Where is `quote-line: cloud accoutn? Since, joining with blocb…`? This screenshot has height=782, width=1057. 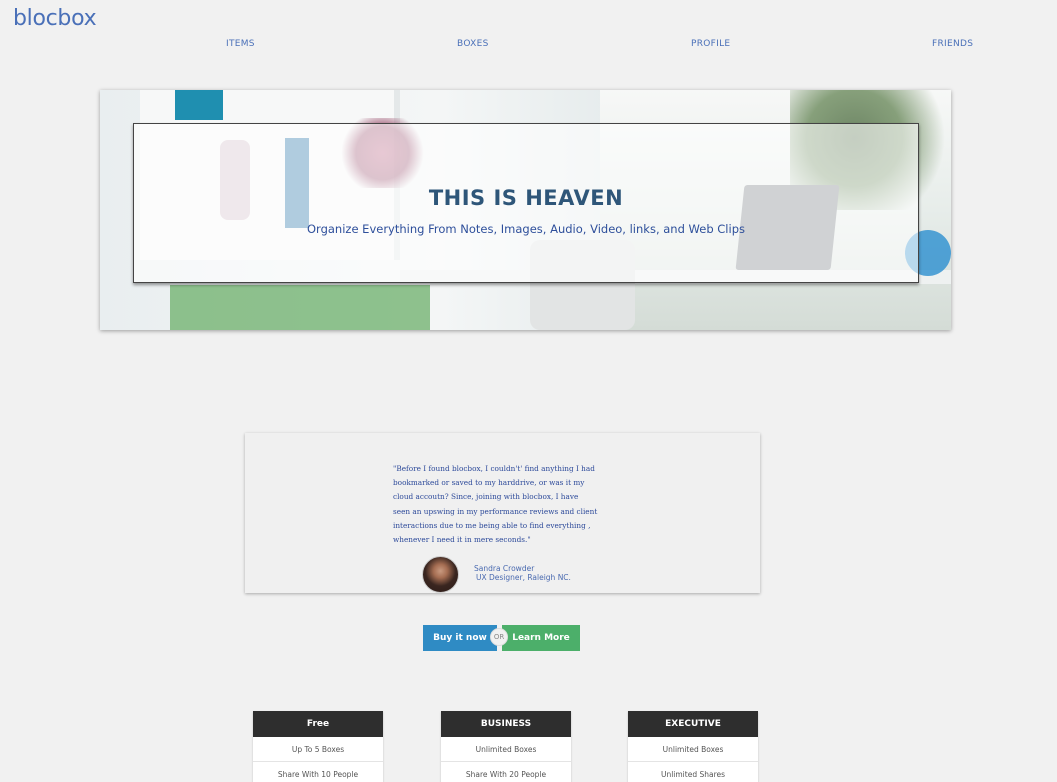 quote-line: cloud accoutn? Since, joining with blocb… is located at coordinates (486, 497).